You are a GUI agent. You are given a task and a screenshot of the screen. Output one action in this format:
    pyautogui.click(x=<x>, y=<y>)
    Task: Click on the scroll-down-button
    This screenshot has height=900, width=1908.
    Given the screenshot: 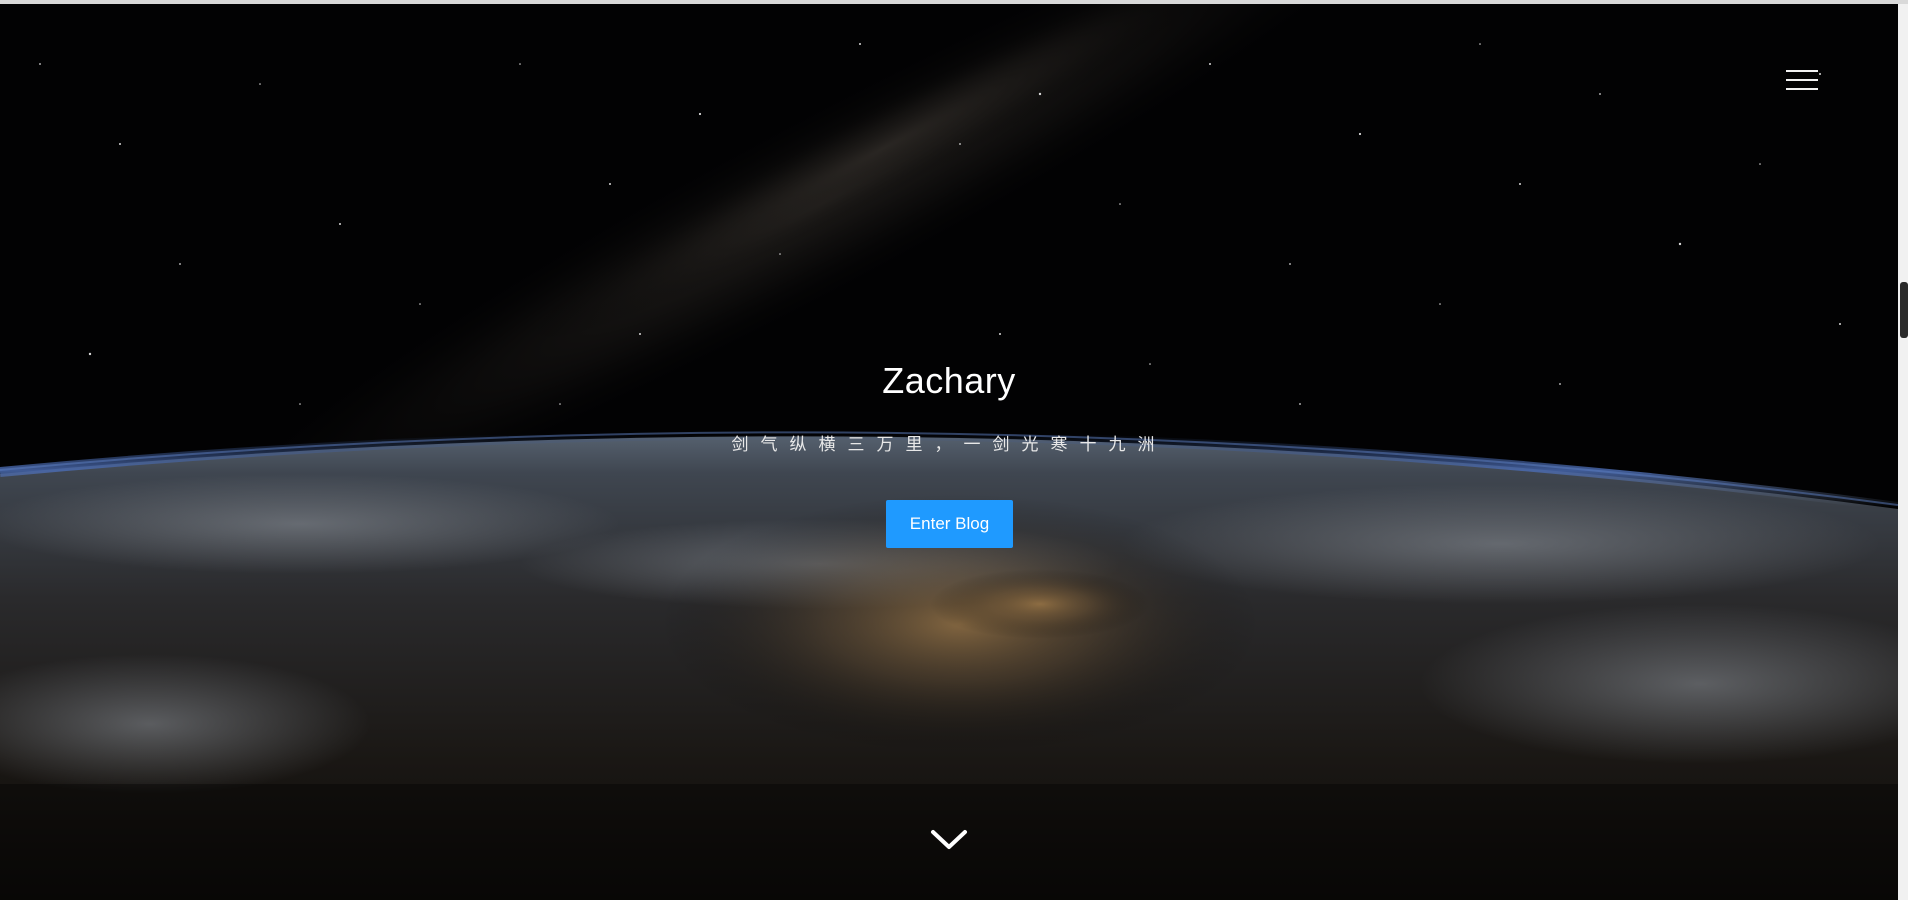 What is the action you would take?
    pyautogui.click(x=949, y=840)
    